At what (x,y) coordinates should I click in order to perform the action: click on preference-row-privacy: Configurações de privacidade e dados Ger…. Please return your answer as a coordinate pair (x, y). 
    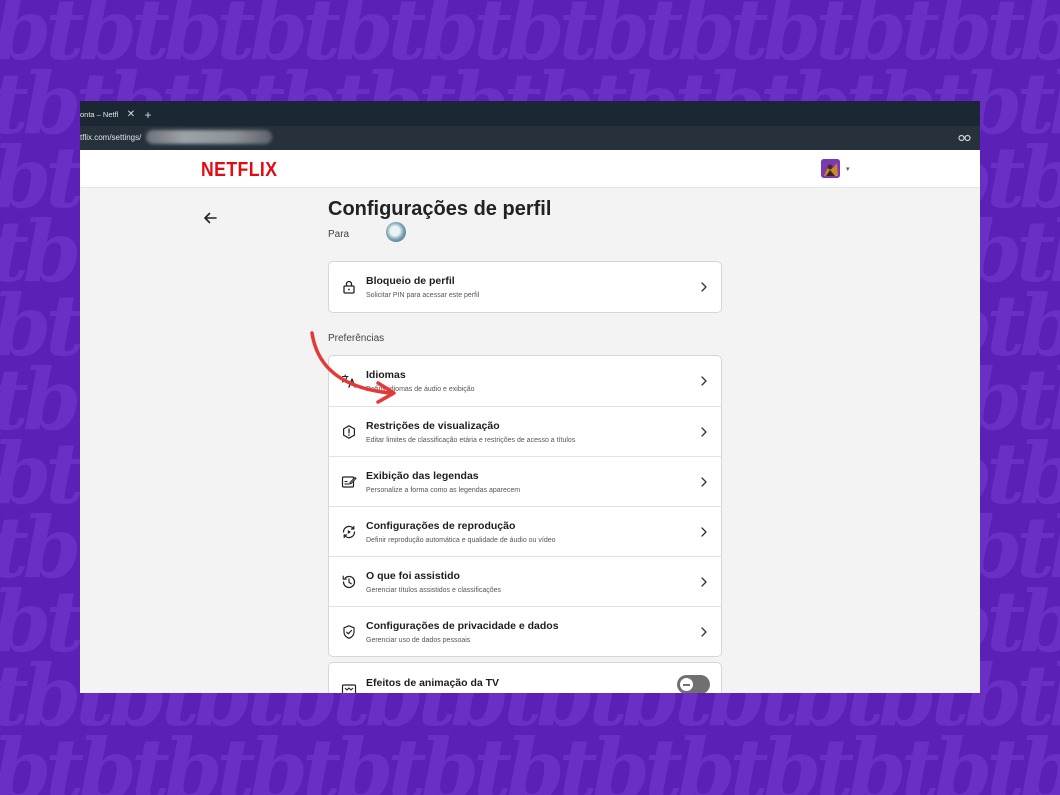
    Looking at the image, I should click on (525, 631).